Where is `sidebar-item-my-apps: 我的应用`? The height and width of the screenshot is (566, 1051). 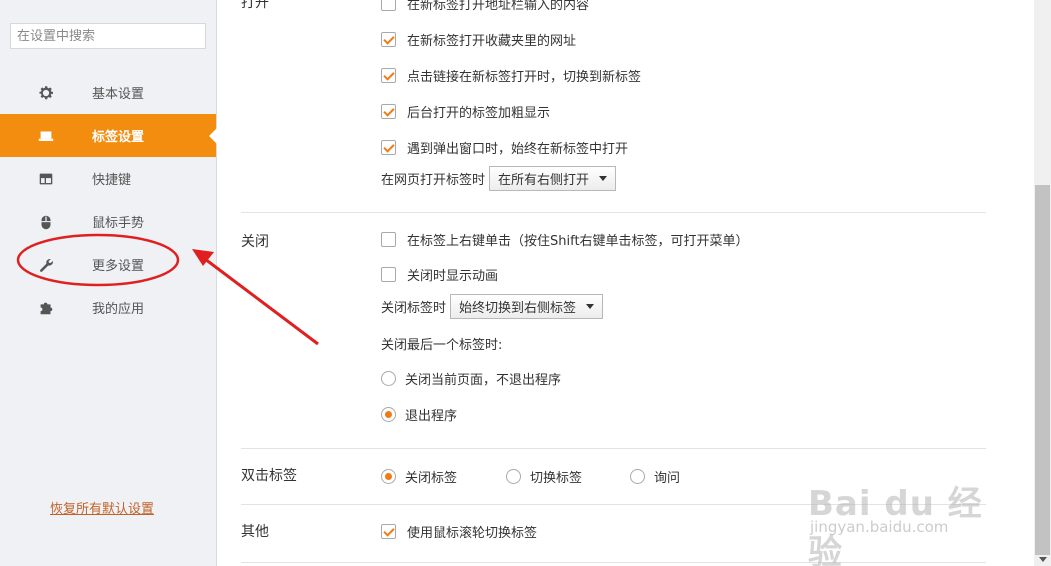
sidebar-item-my-apps: 我的应用 is located at coordinates (108, 307).